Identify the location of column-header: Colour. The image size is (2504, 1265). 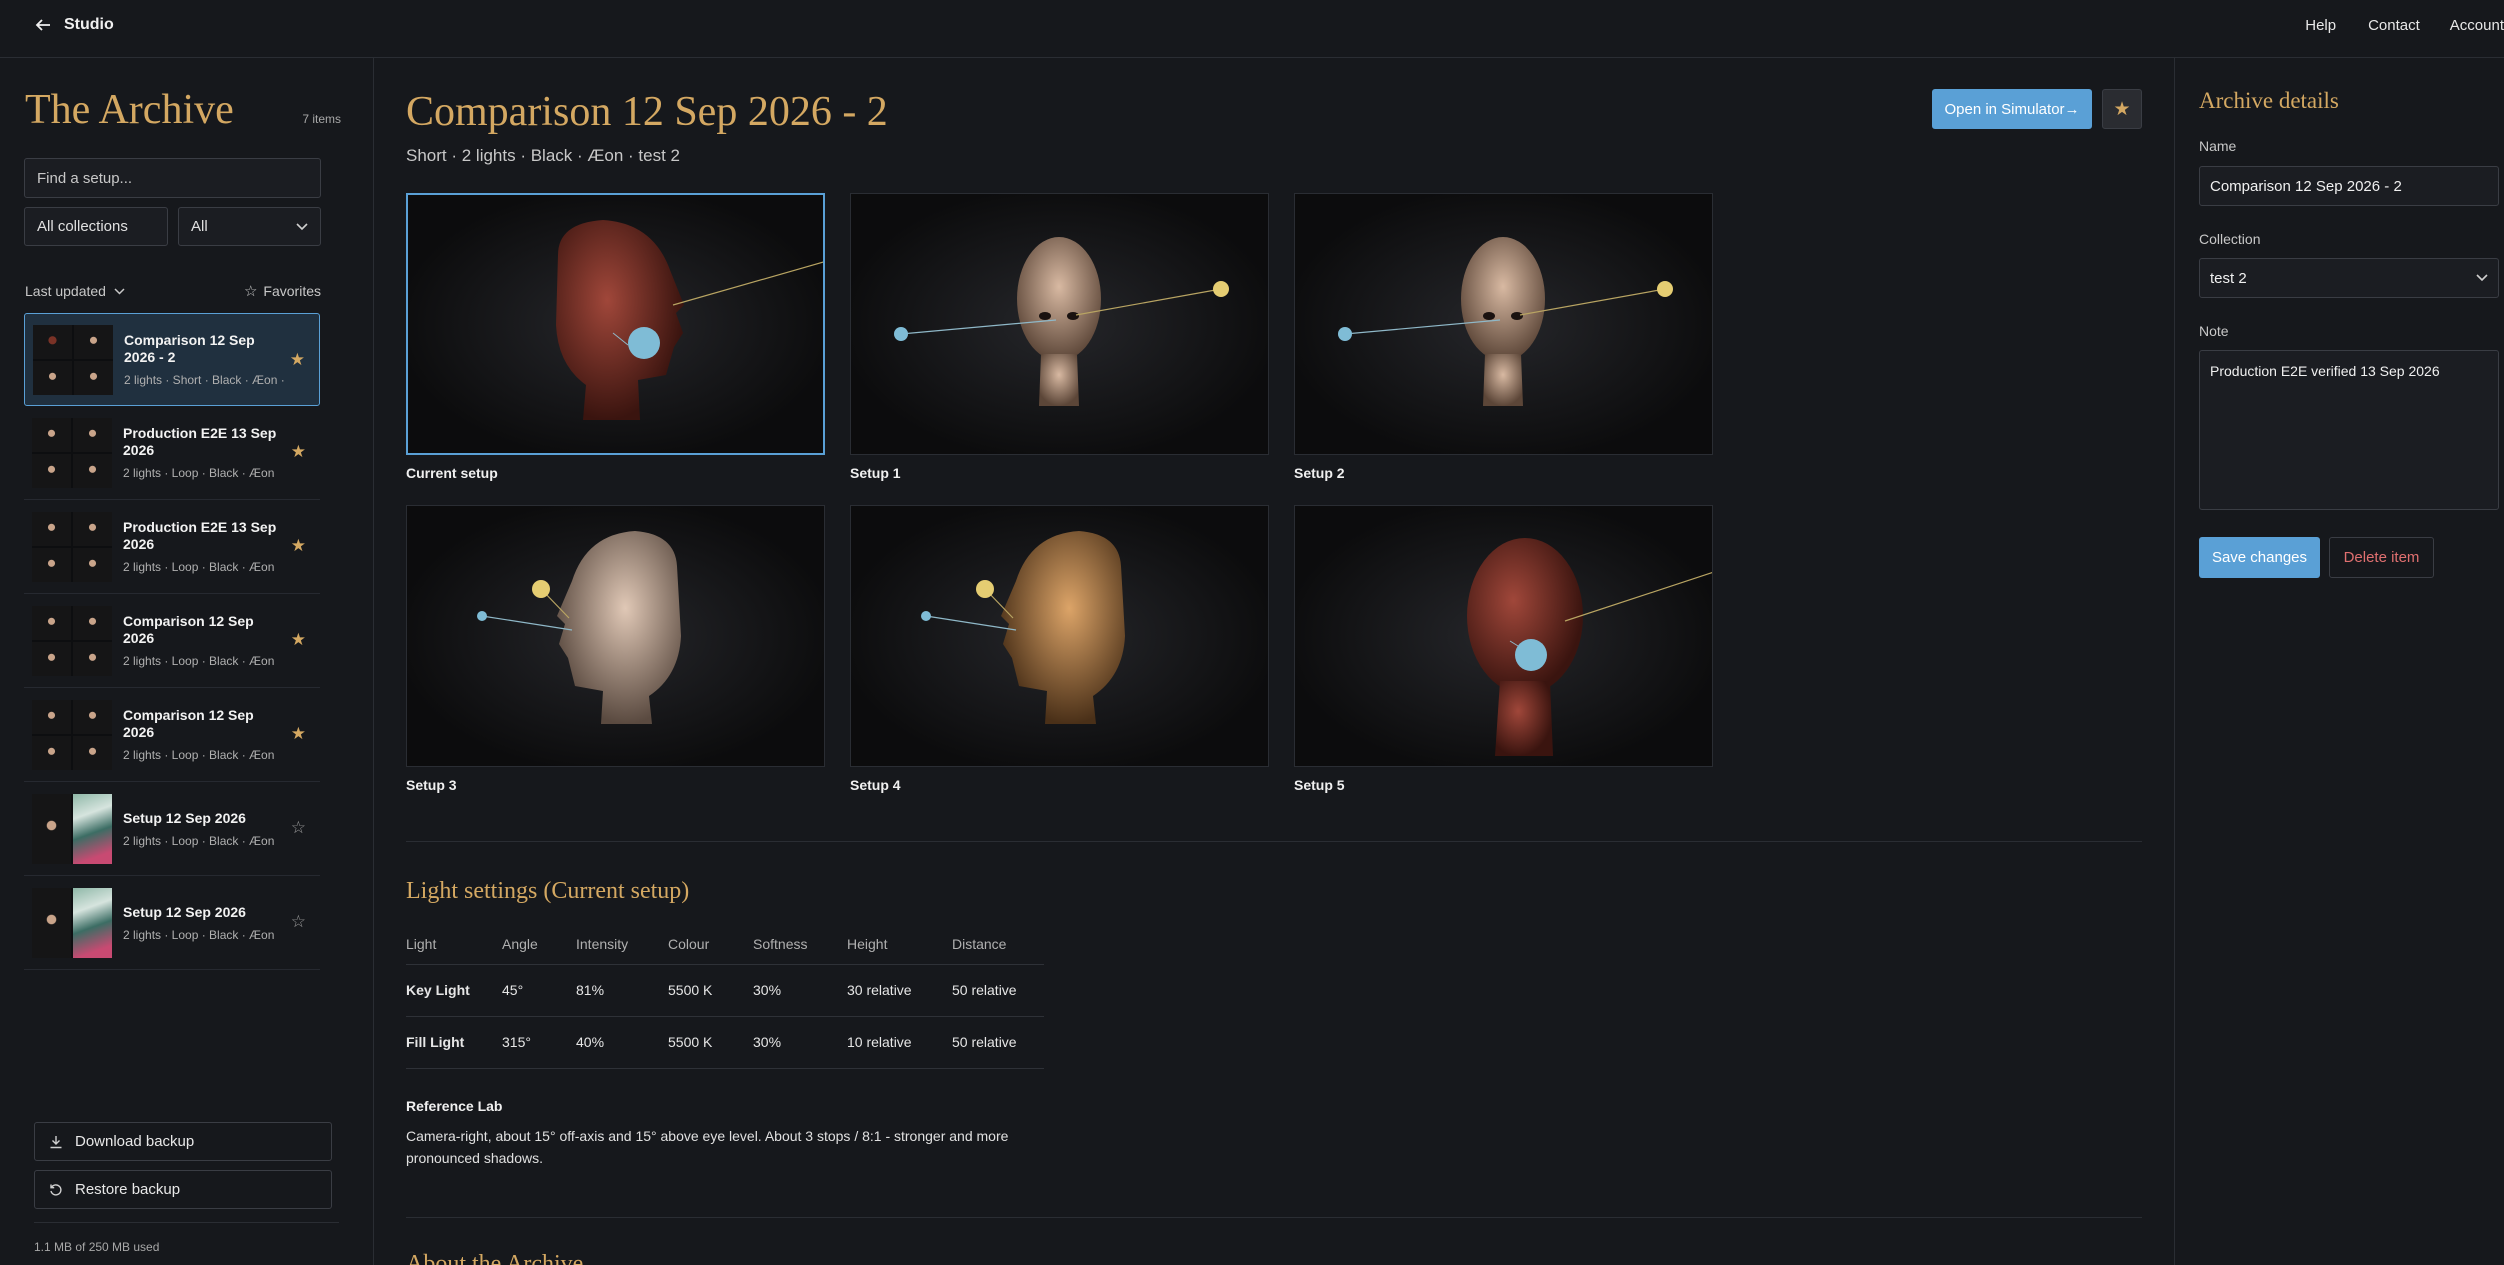
(689, 944).